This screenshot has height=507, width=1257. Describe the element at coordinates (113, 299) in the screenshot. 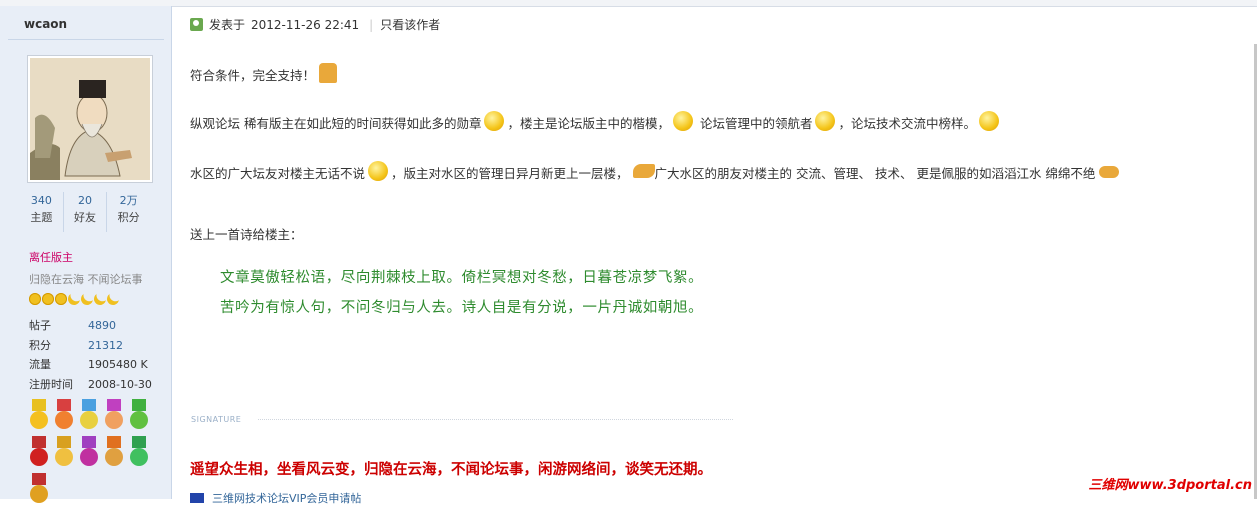

I see `moon-level-icon` at that location.